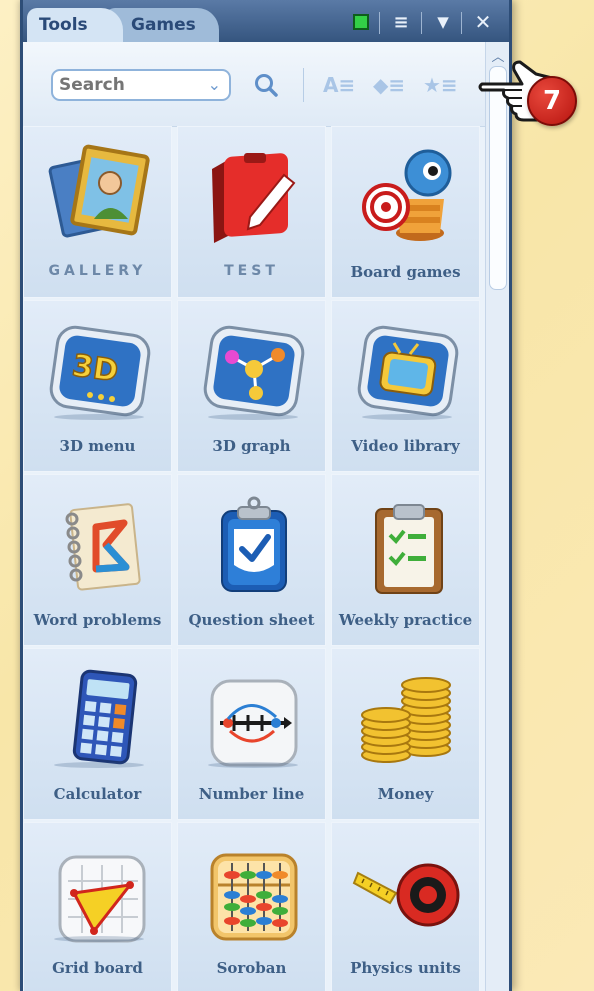 Image resolution: width=594 pixels, height=991 pixels. What do you see at coordinates (407, 195) in the screenshot?
I see `board-games-icon` at bounding box center [407, 195].